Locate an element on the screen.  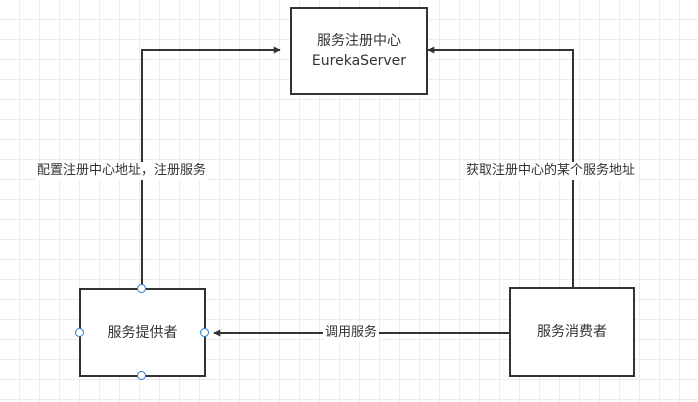
provider-handle-bottom is located at coordinates (141, 375).